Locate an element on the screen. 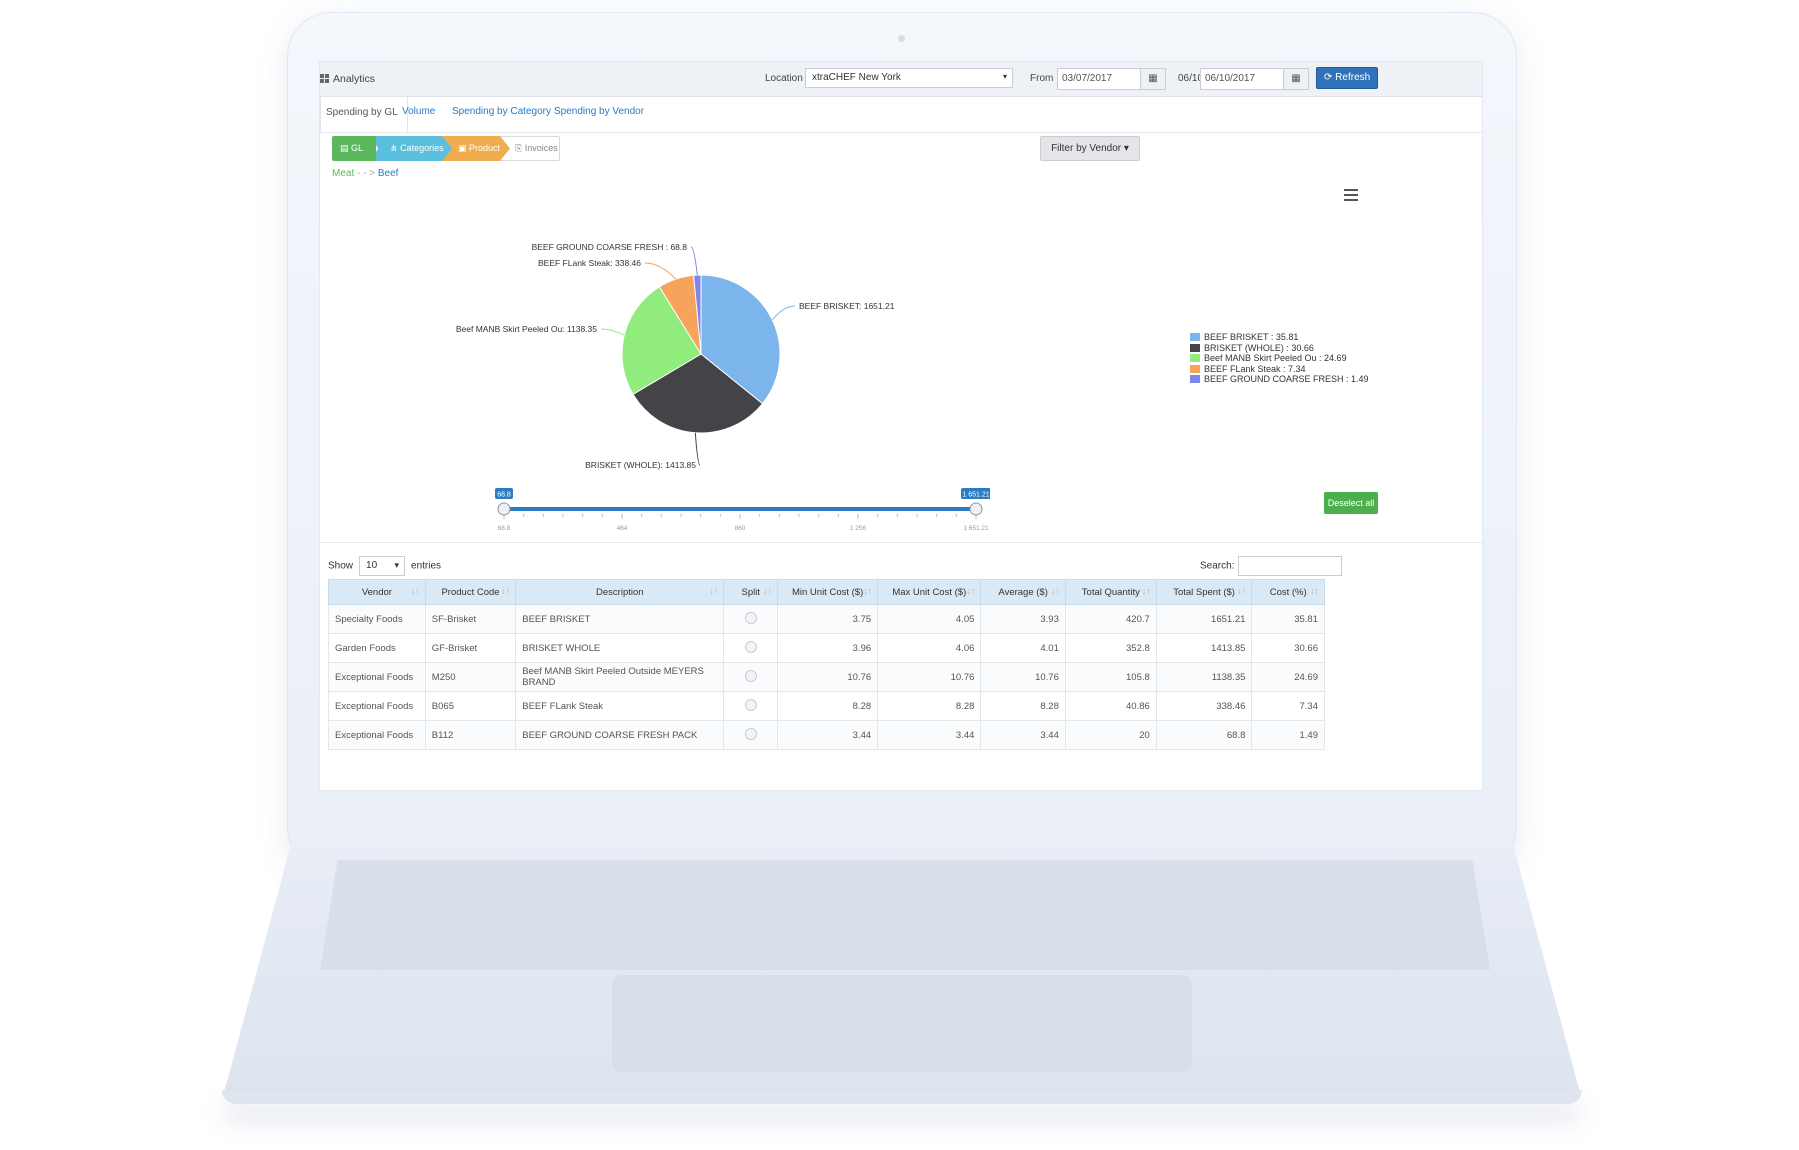 The width and height of the screenshot is (1799, 1150). cell-total-spent: 338.46 is located at coordinates (1204, 706).